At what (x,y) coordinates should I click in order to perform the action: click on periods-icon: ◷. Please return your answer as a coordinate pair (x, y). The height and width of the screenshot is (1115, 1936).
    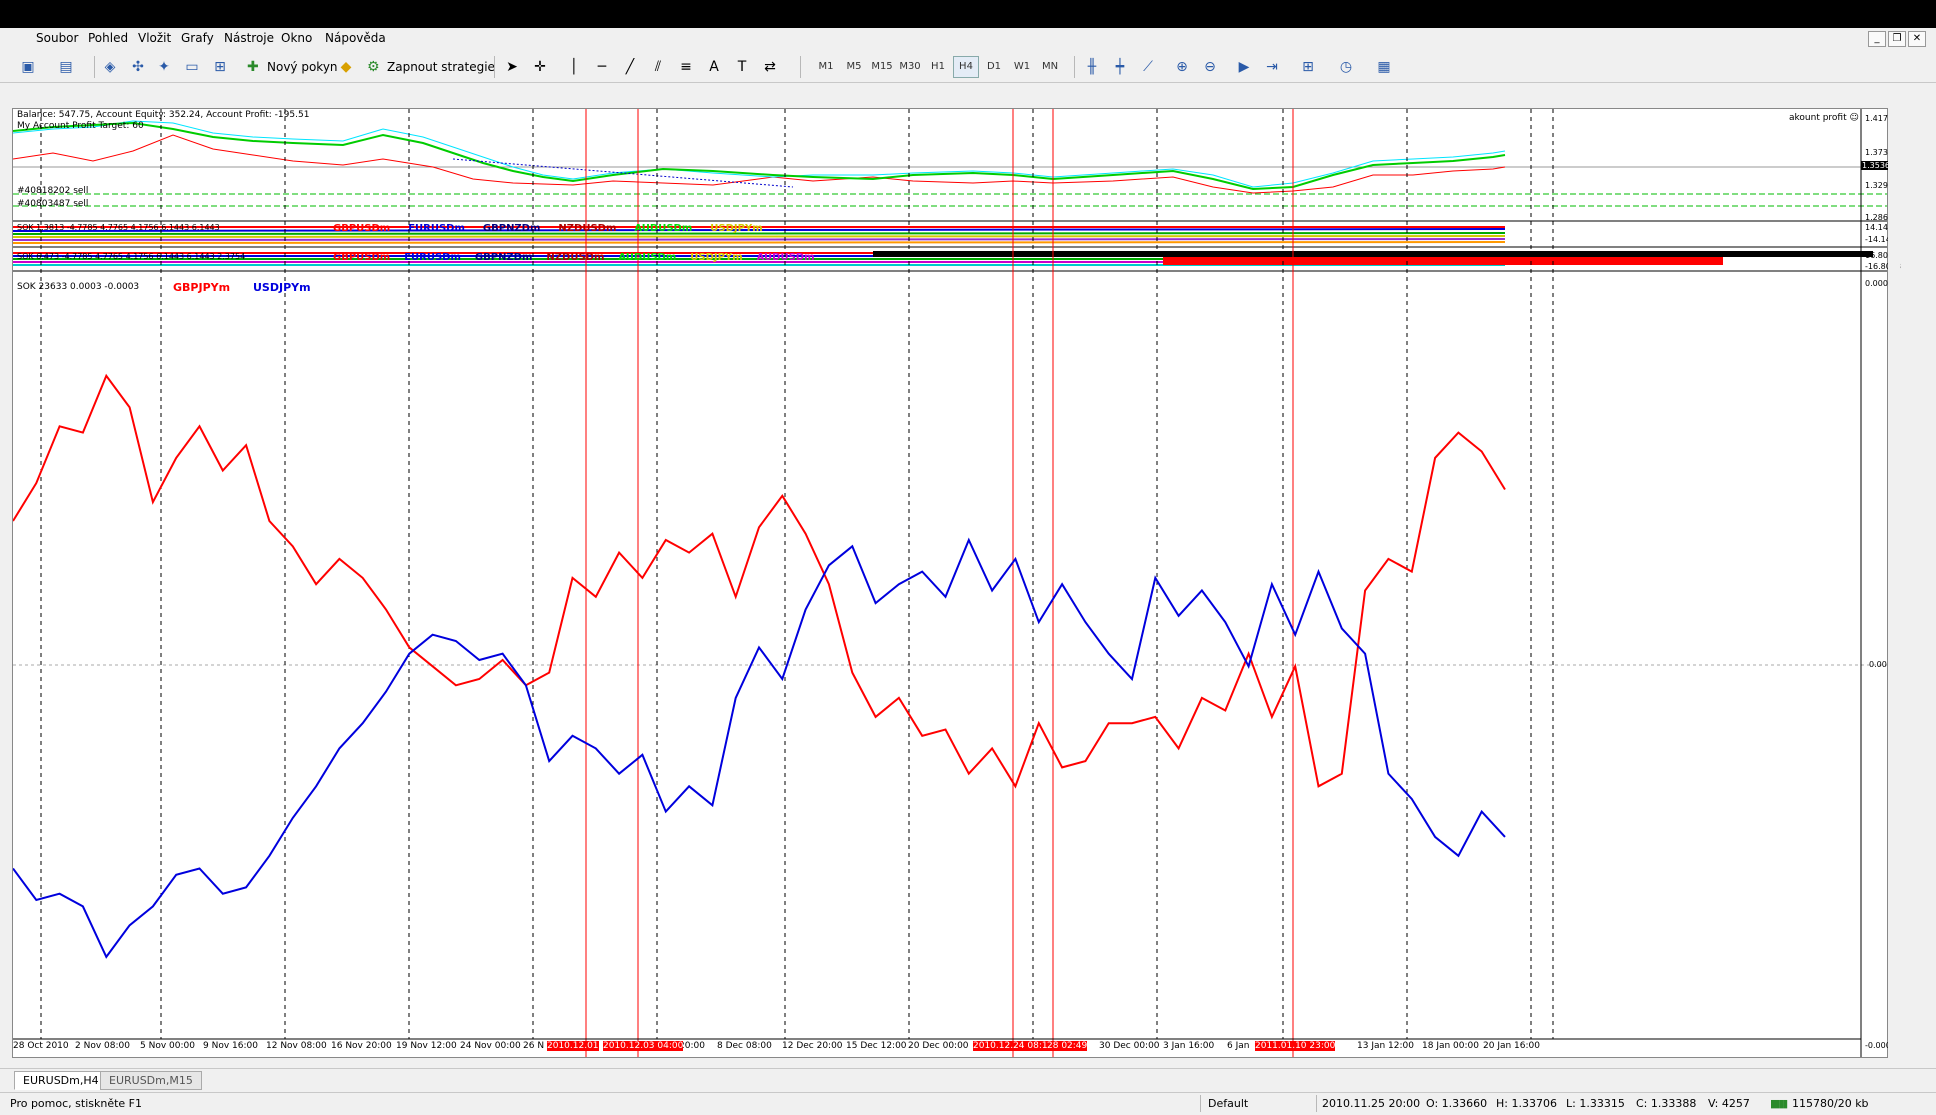
    Looking at the image, I should click on (1346, 67).